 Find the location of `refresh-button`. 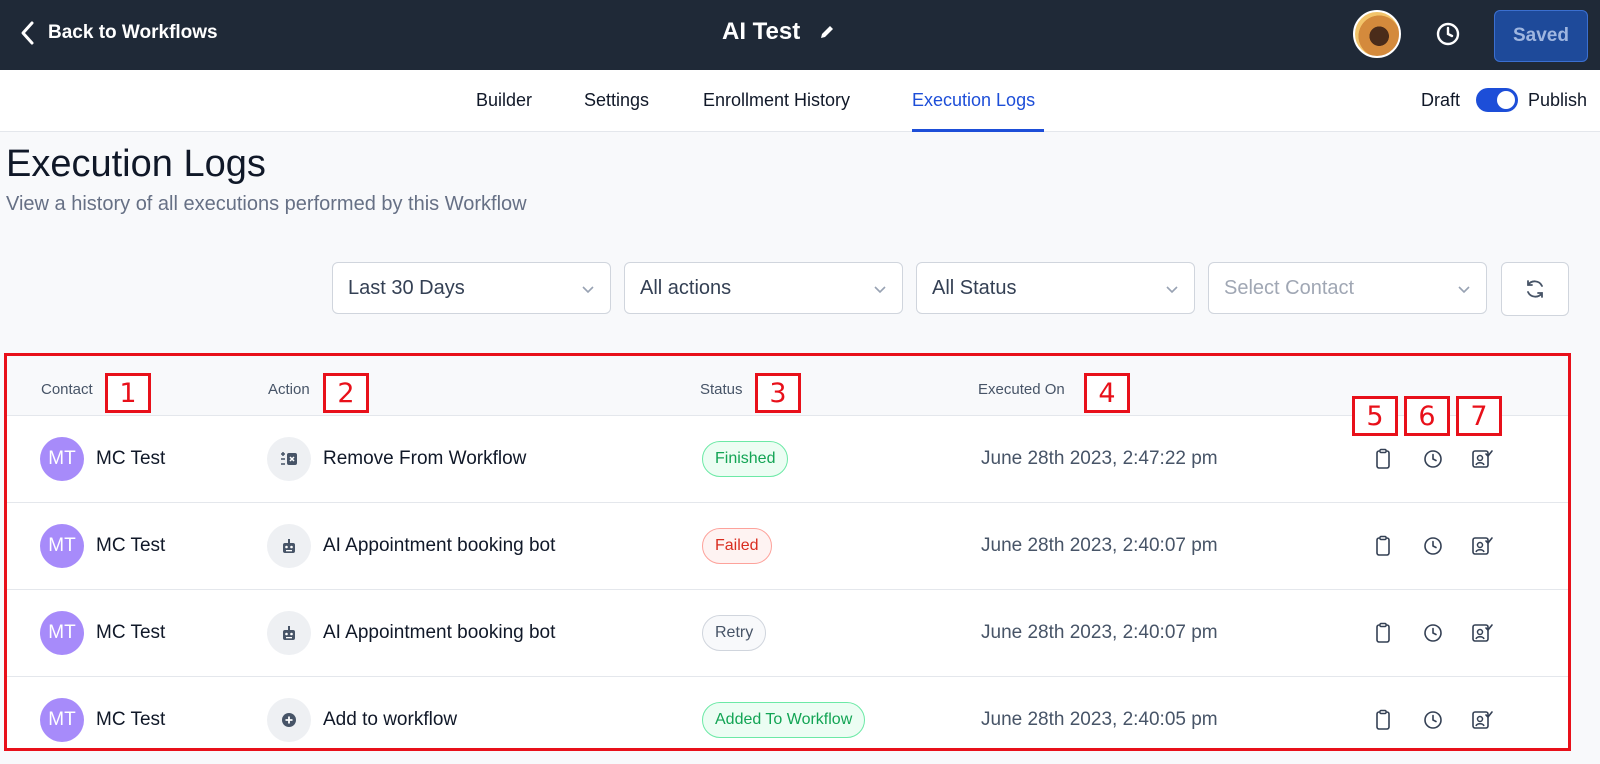

refresh-button is located at coordinates (1535, 289).